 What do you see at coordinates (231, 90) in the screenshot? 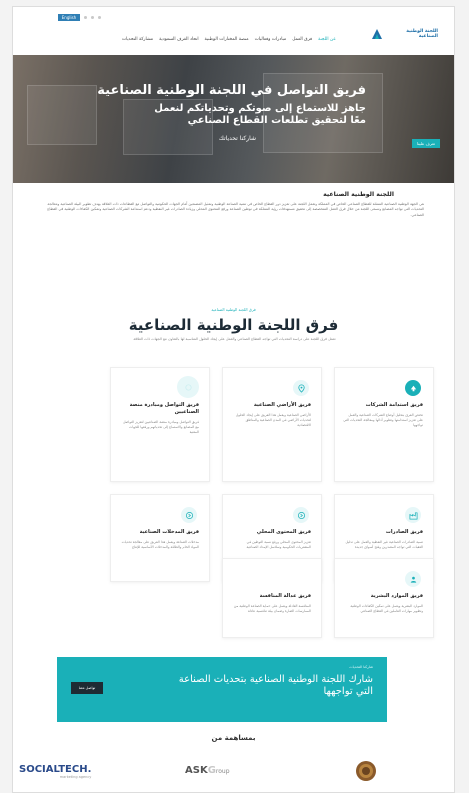
I see `hero-title: فريق التواصل في اللجنة الوطنية الصناعية` at bounding box center [231, 90].